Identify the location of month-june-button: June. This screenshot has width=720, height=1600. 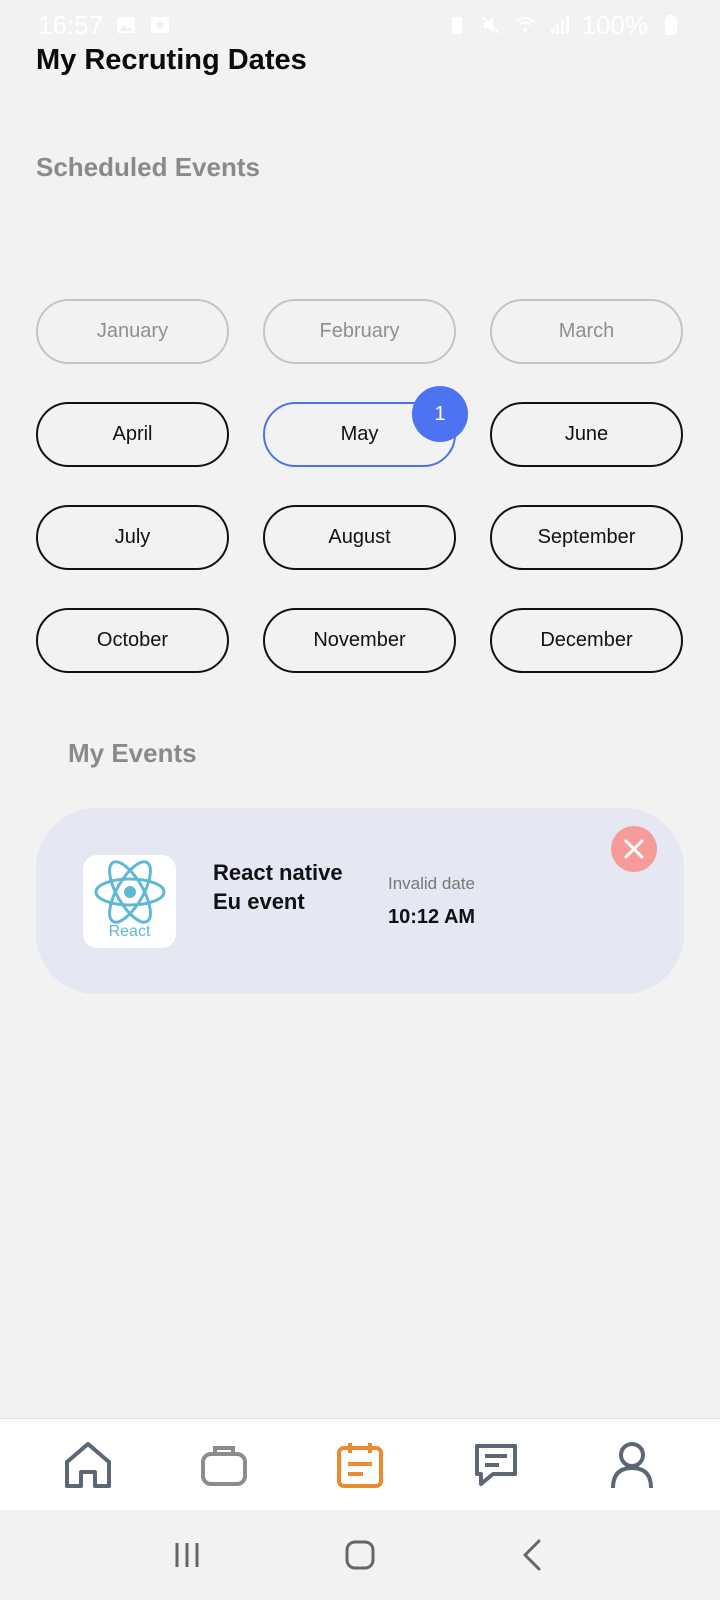
(586, 434).